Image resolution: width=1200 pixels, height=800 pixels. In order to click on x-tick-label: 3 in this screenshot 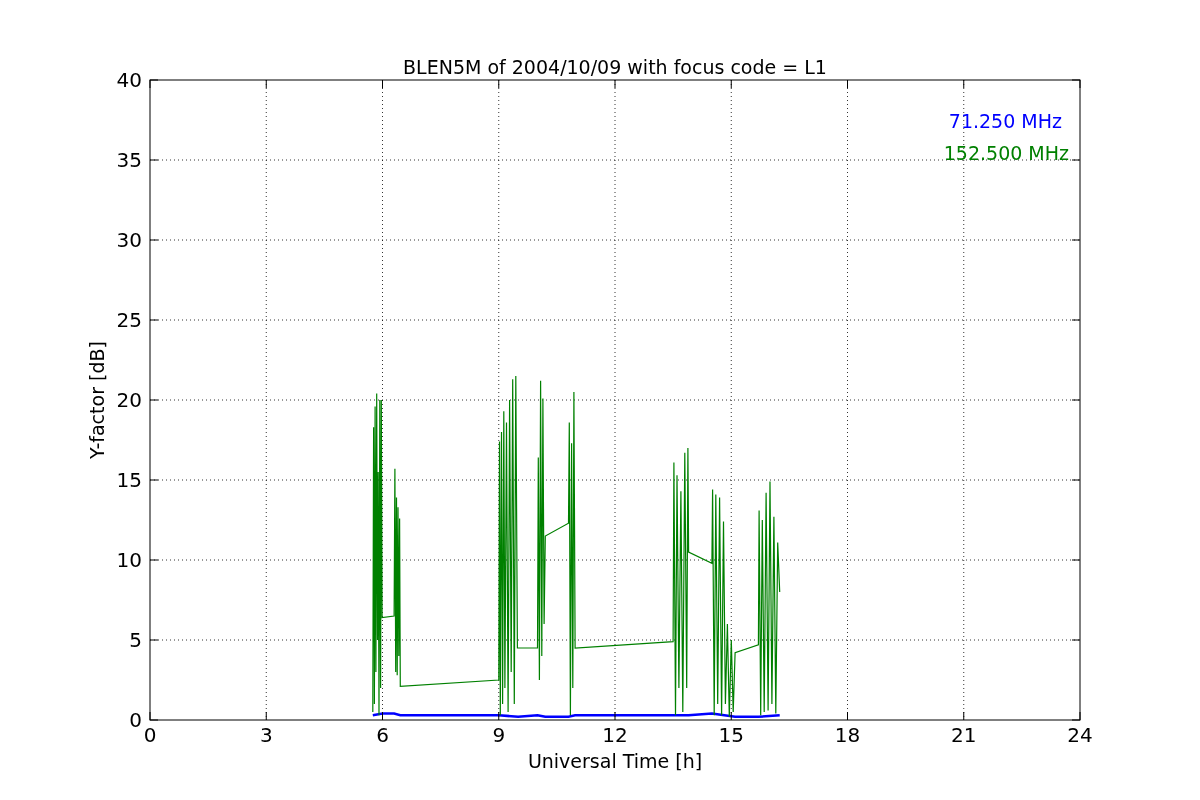, I will do `click(266, 735)`.